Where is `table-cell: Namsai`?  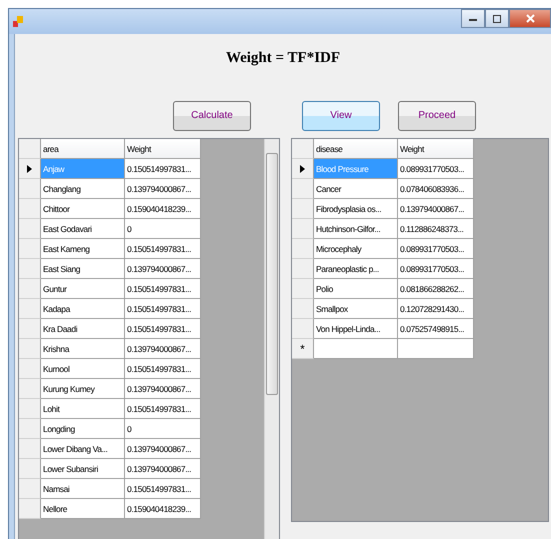 table-cell: Namsai is located at coordinates (83, 489).